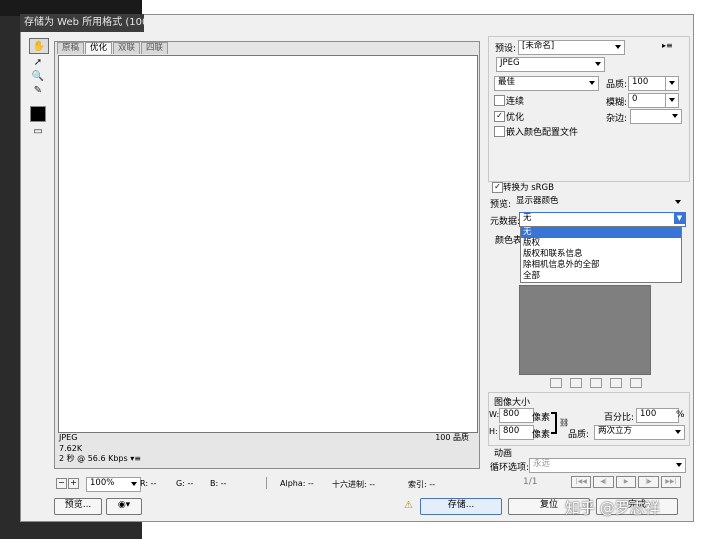  I want to click on tab-4-up: 四联, so click(155, 48).